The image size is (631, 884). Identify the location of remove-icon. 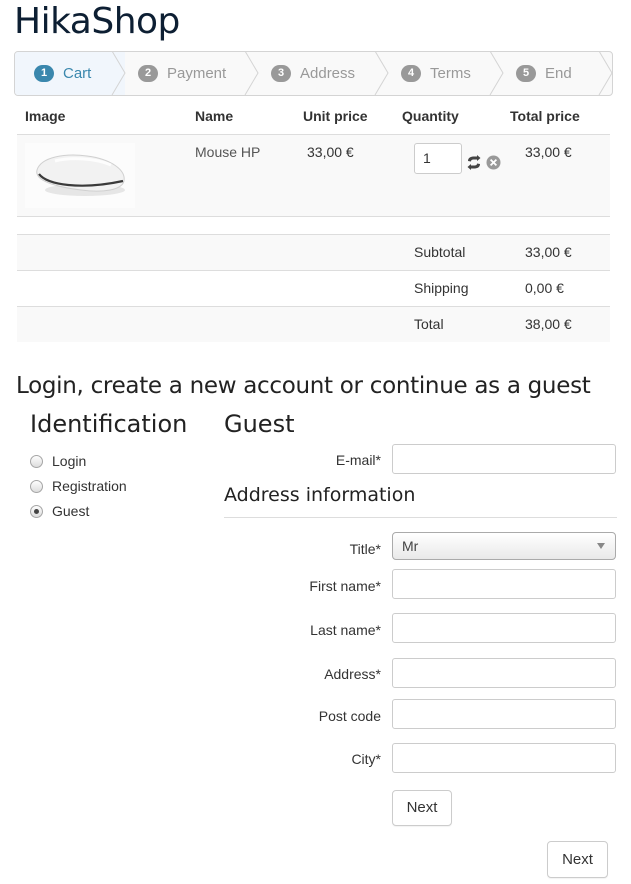
(493, 162).